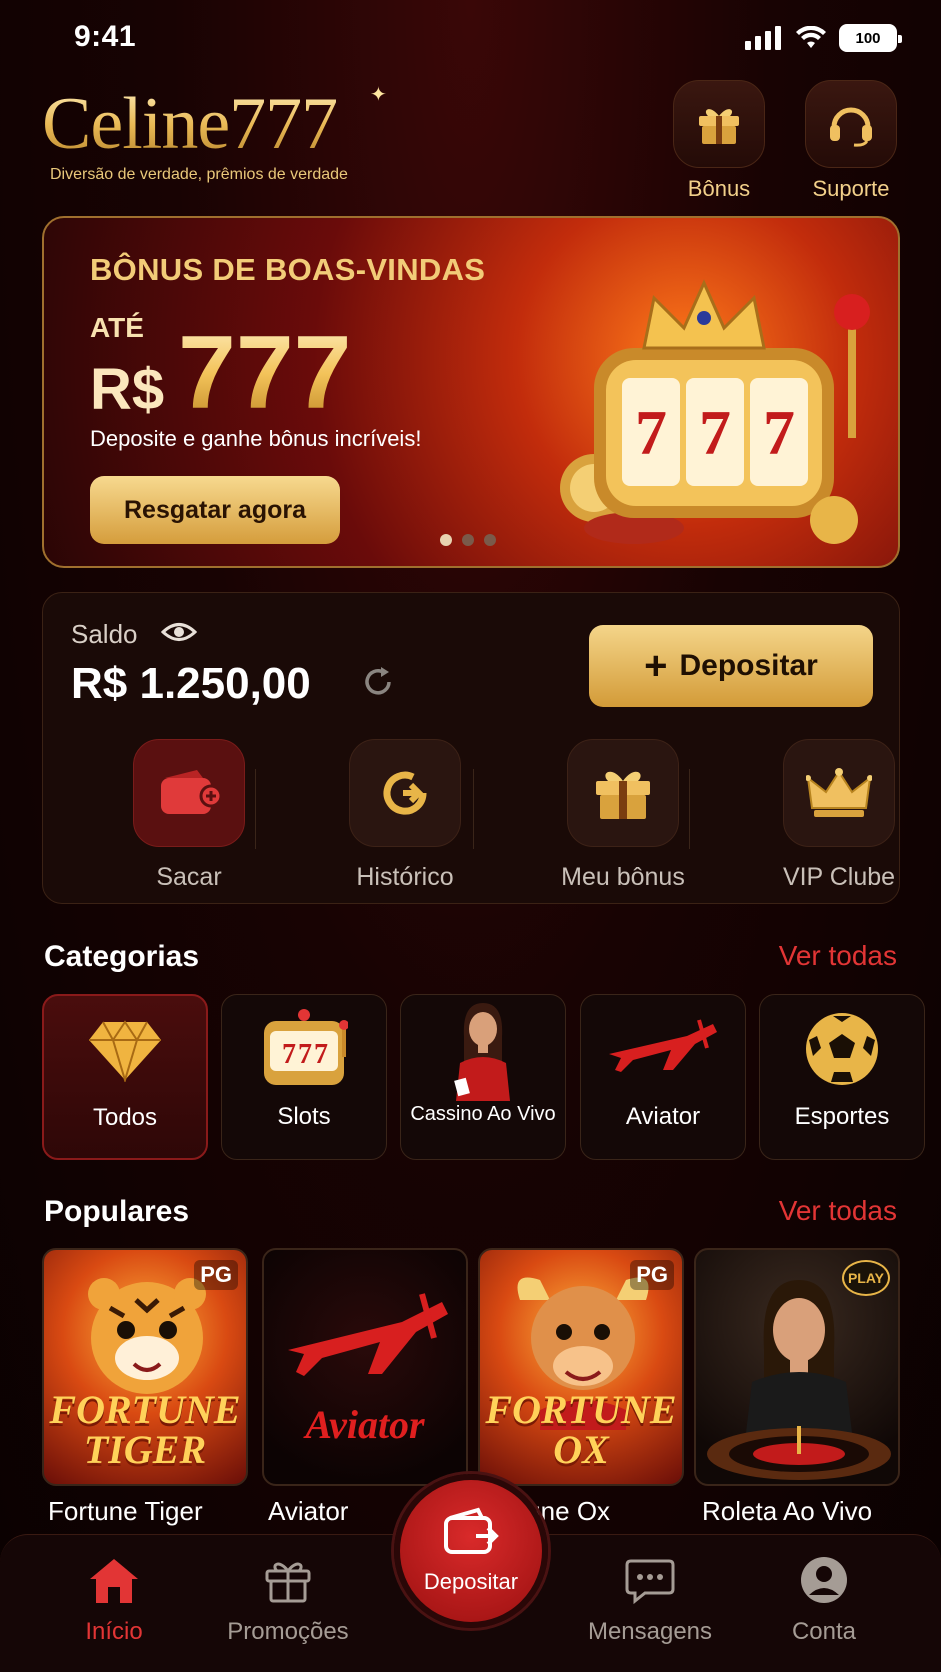  I want to click on refresh-icon, so click(378, 682).